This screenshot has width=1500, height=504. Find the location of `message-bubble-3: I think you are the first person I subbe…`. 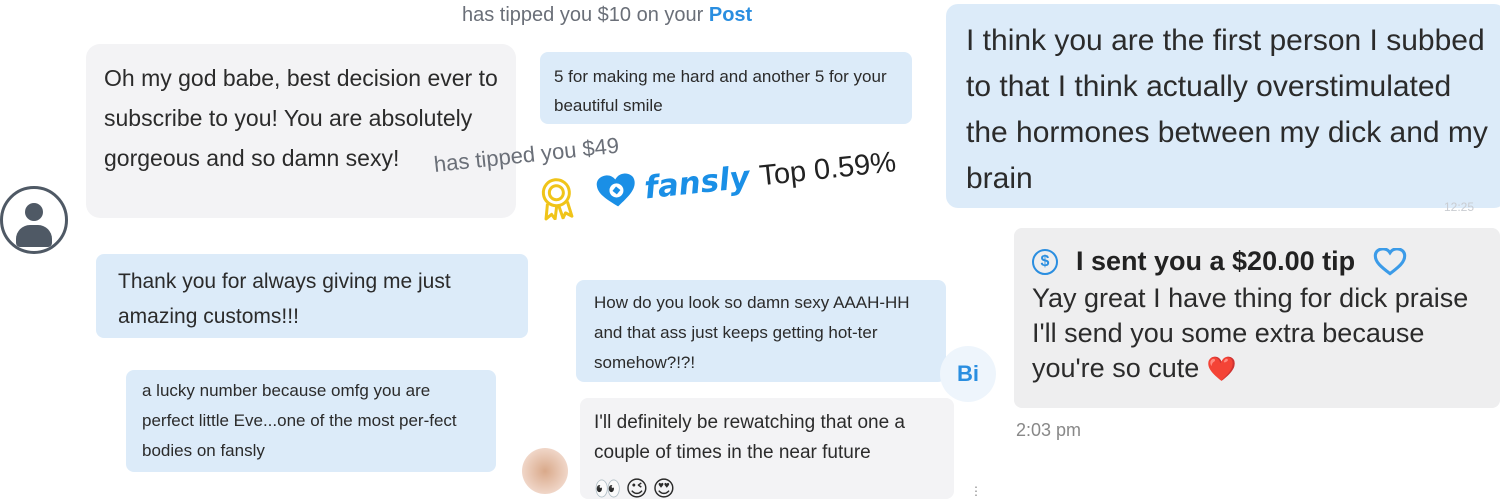

message-bubble-3: I think you are the first person I subbe… is located at coordinates (1223, 106).